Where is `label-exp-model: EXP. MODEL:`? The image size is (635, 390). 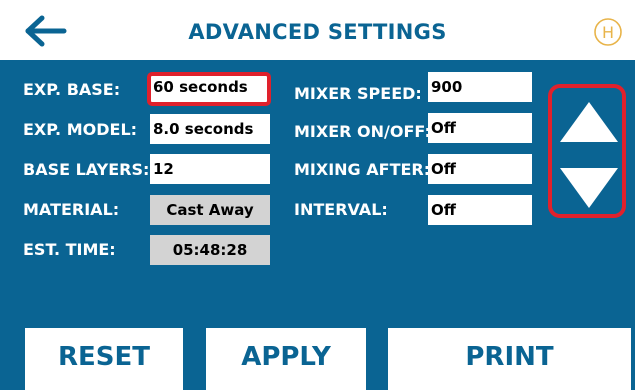
label-exp-model: EXP. MODEL: is located at coordinates (80, 129).